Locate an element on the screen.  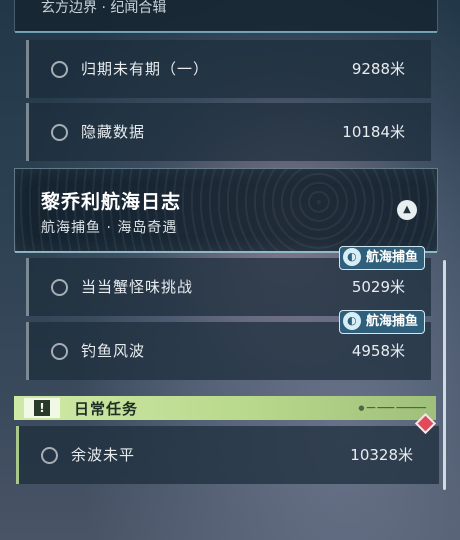
chapter-header: 黎乔利航海日志 航海捕鱼 · 海岛奇遇 ▲ is located at coordinates (226, 210).